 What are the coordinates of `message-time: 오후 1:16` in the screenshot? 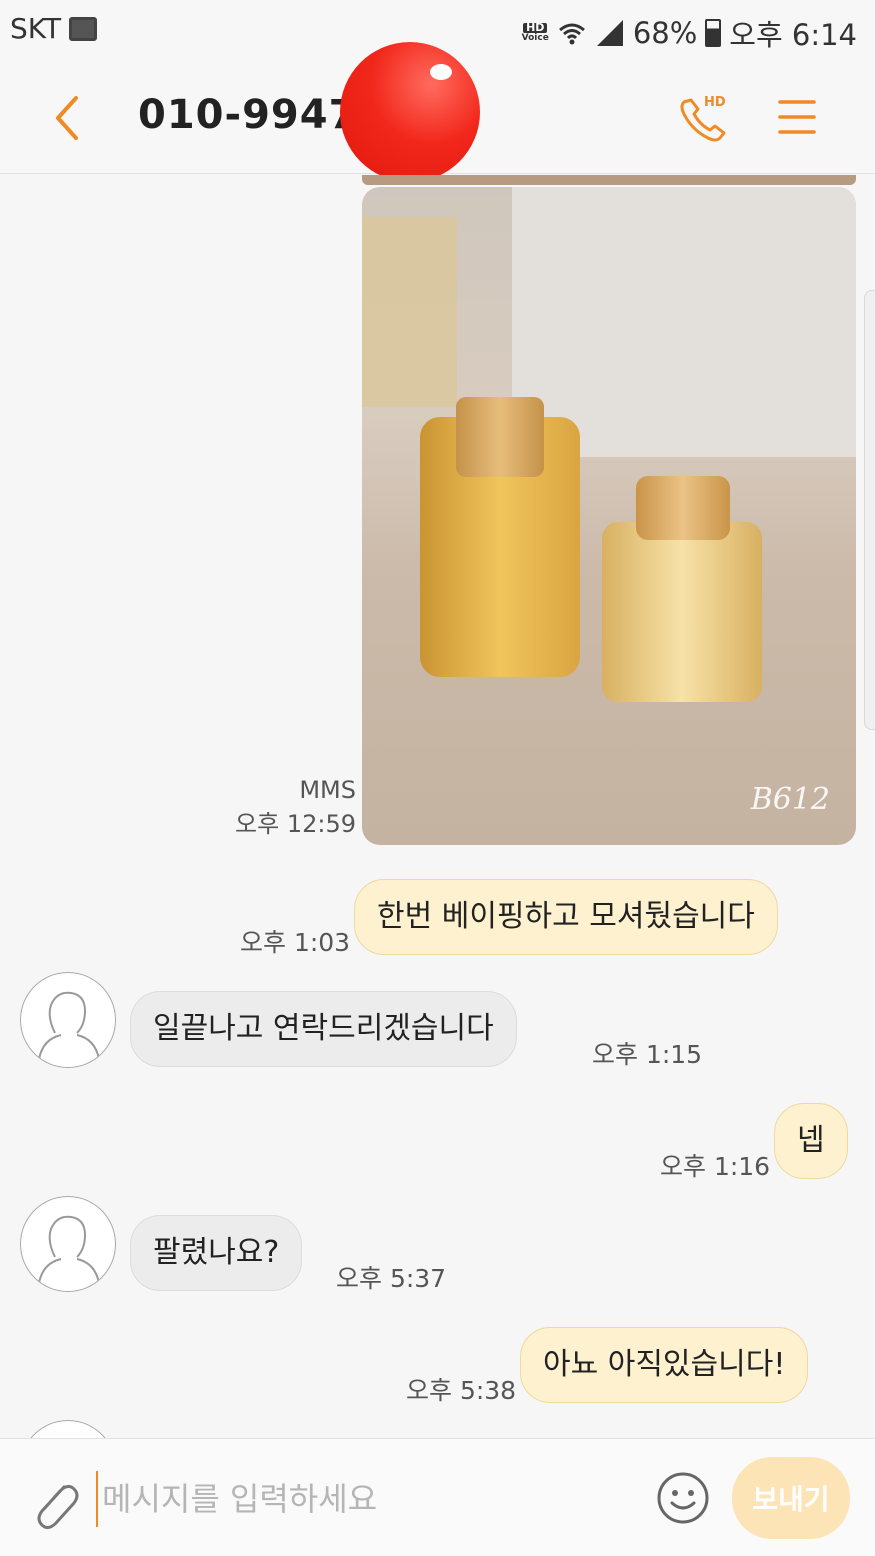 It's located at (715, 1166).